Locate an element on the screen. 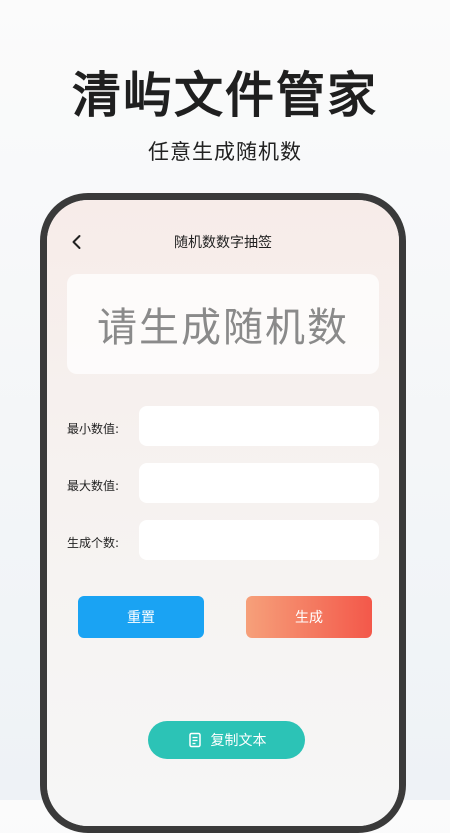  min-value-label: 最小数值: is located at coordinates (93, 429).